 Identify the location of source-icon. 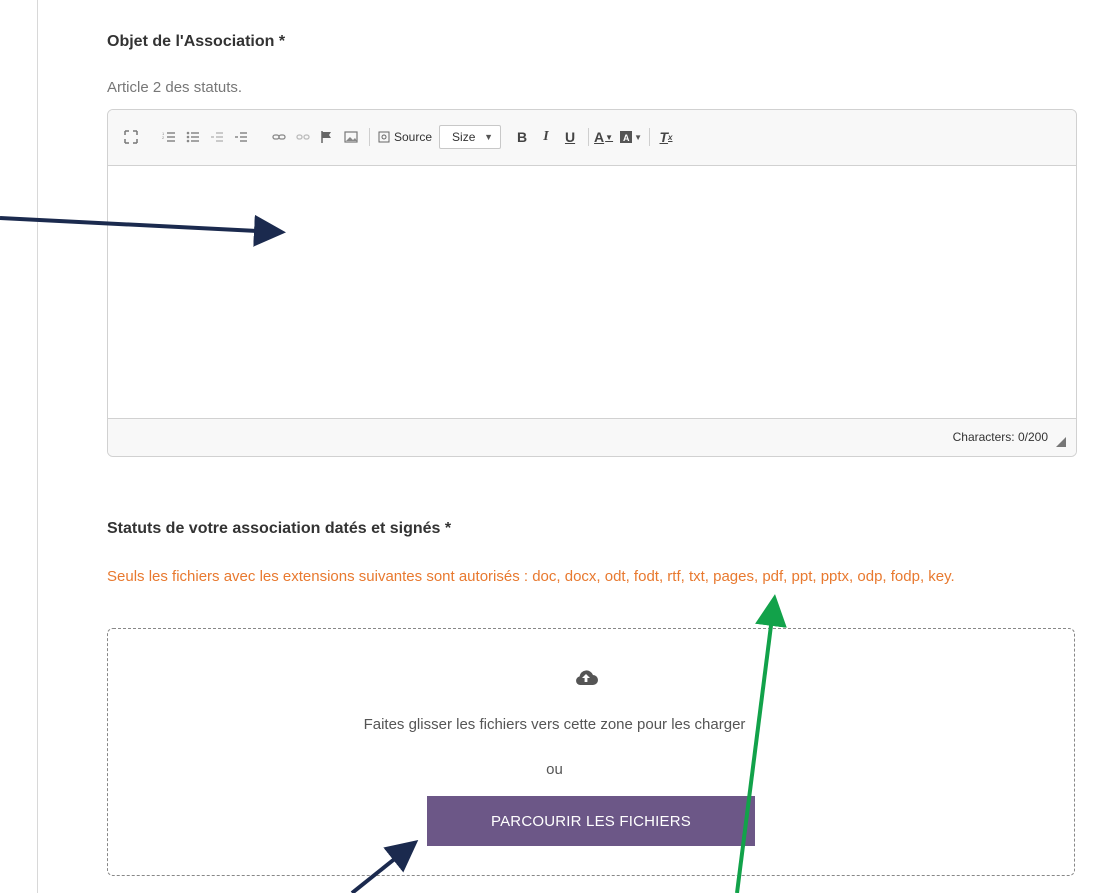
(384, 137).